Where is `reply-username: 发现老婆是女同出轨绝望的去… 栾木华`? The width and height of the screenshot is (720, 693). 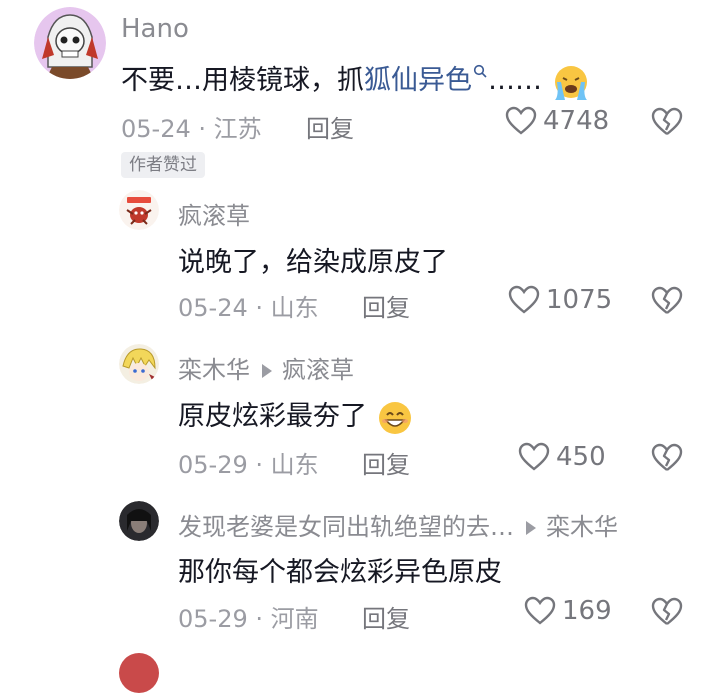 reply-username: 发现老婆是女同出轨绝望的去… 栾木华 is located at coordinates (398, 524).